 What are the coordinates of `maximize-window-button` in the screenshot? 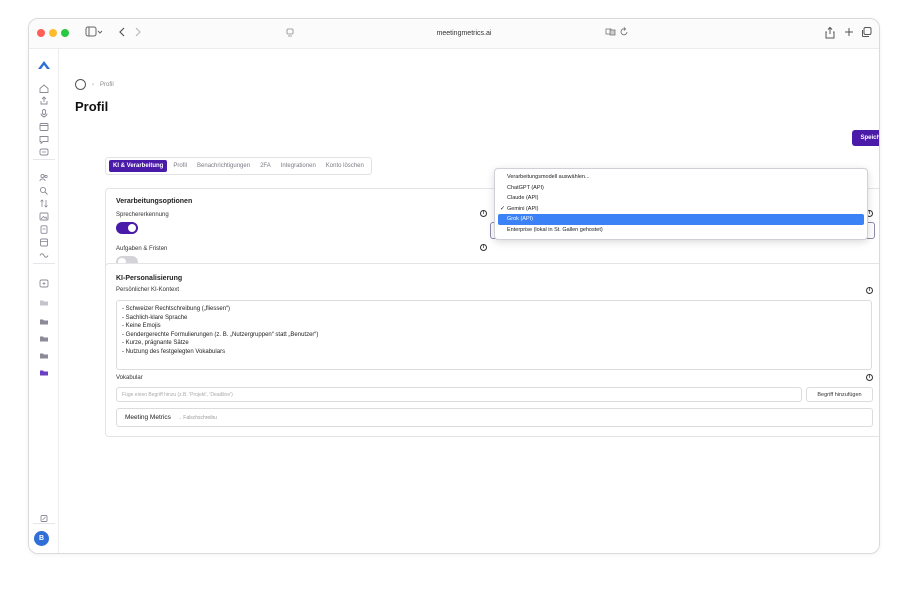 It's located at (65, 33).